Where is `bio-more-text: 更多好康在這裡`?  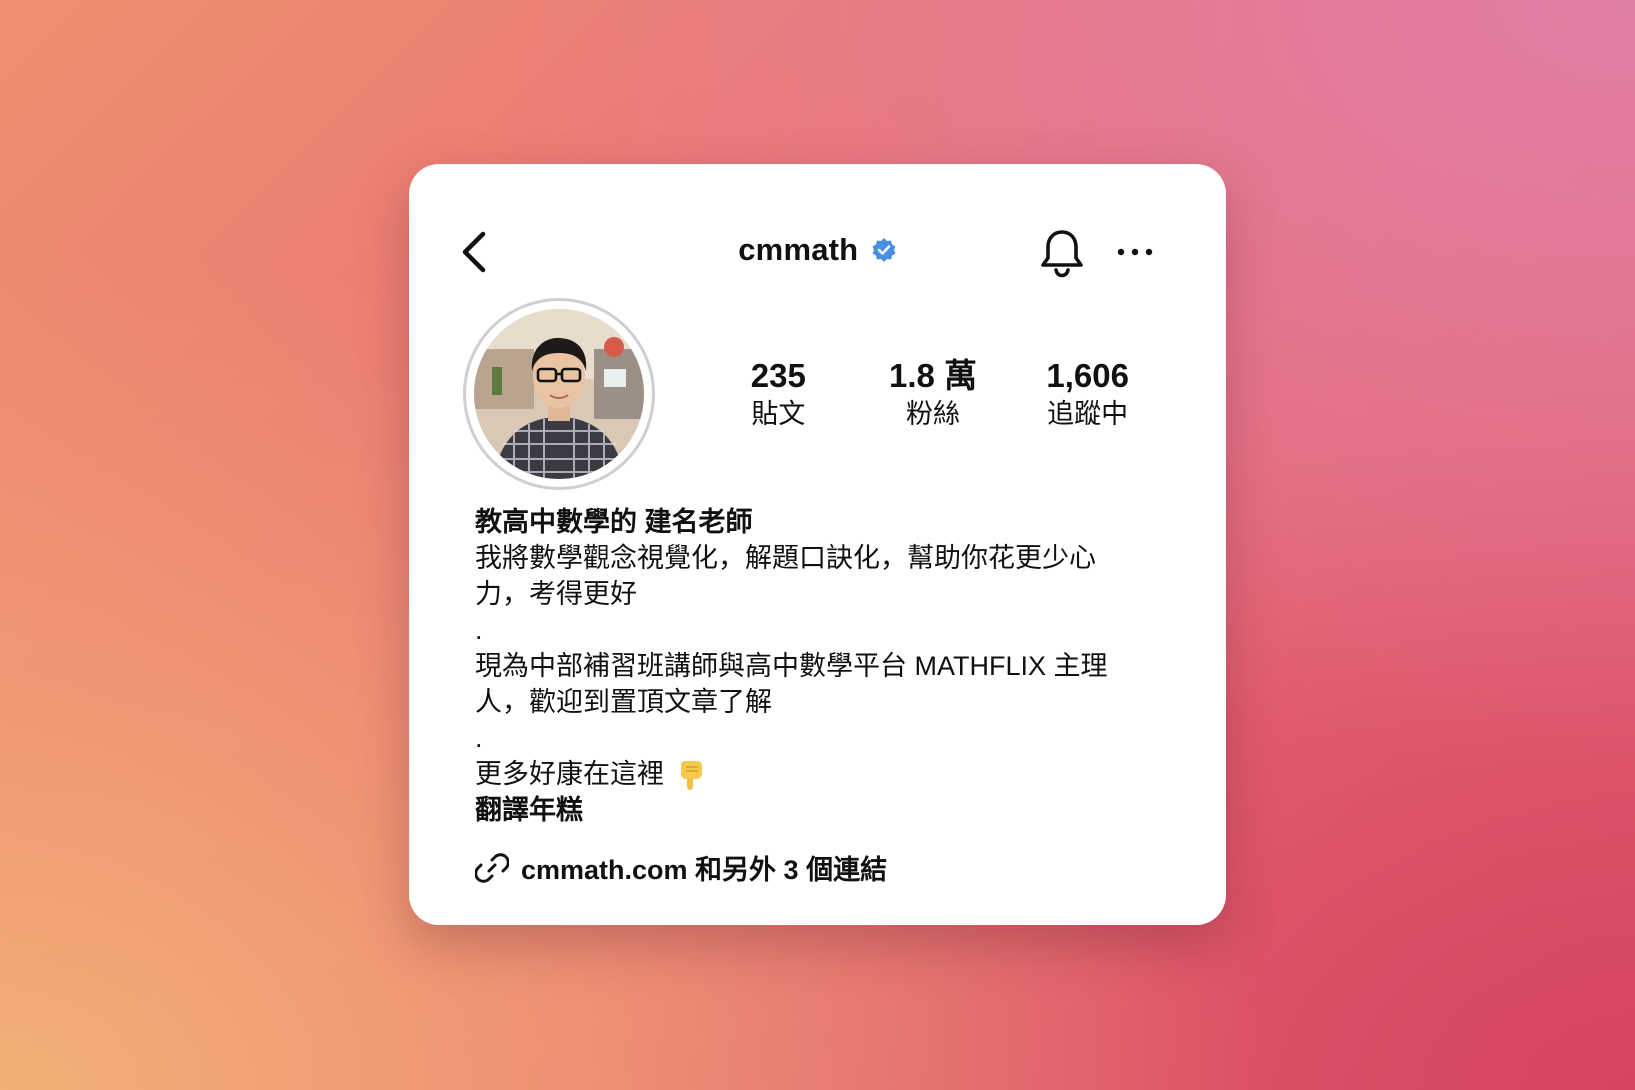 bio-more-text: 更多好康在這裡 is located at coordinates (569, 774).